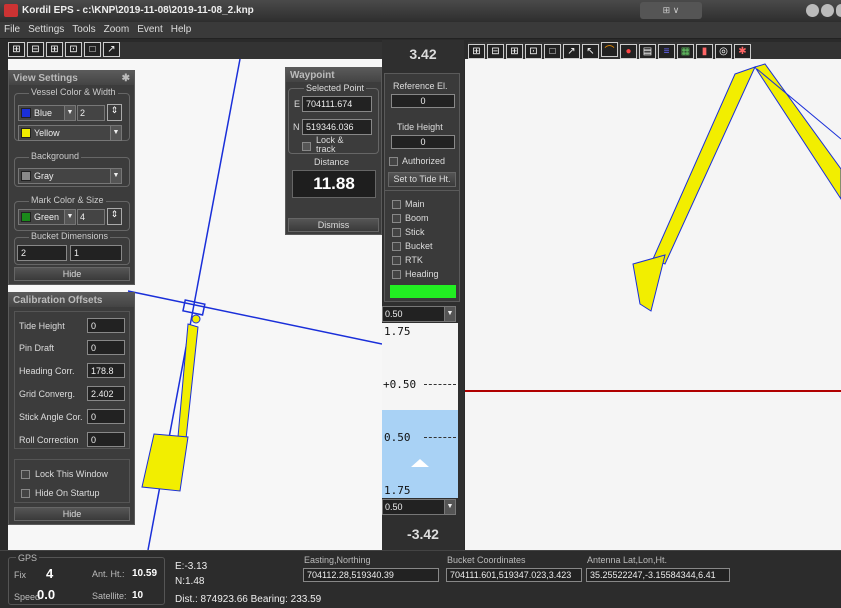 This screenshot has width=841, height=608. I want to click on measure-icon: ⌒, so click(609, 49).